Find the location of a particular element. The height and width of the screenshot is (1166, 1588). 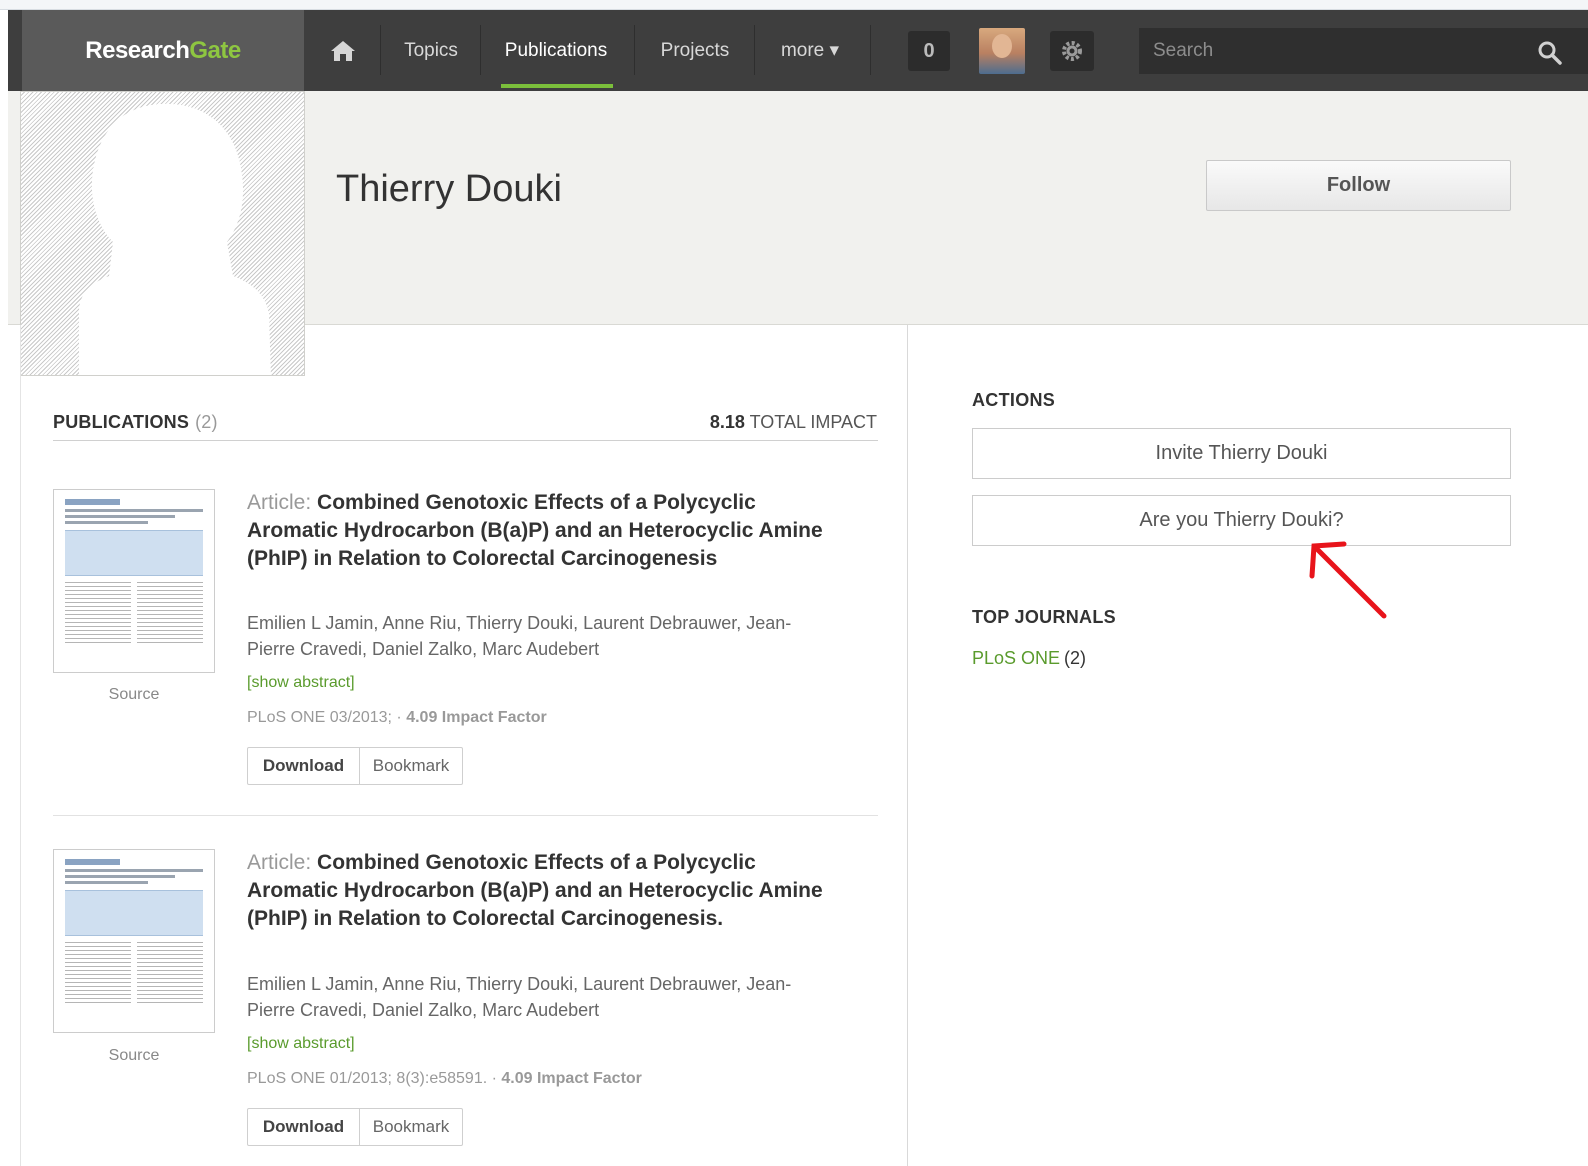

search-box is located at coordinates (1363, 51).